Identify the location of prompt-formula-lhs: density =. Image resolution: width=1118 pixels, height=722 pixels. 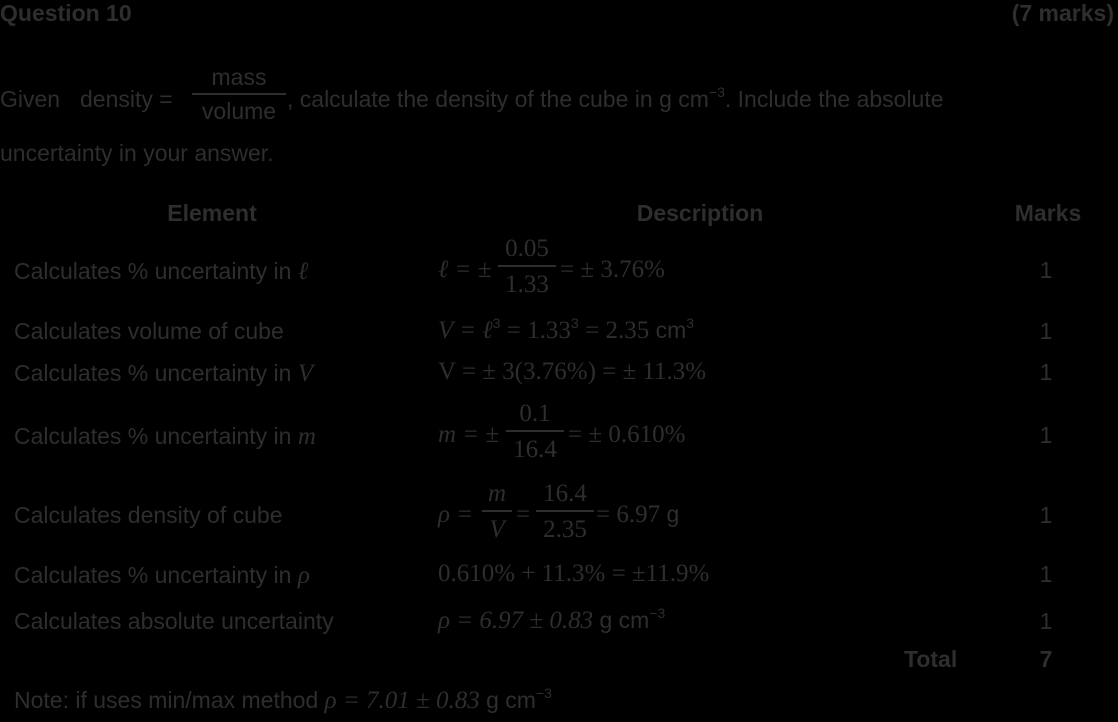
(126, 99).